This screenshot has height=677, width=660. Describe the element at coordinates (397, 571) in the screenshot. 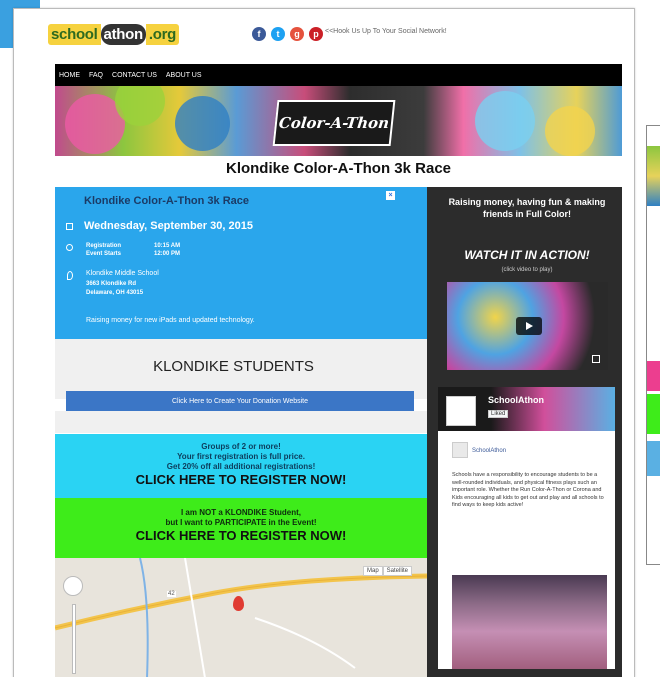

I see `map-type-satellite-button: Satellite` at that location.